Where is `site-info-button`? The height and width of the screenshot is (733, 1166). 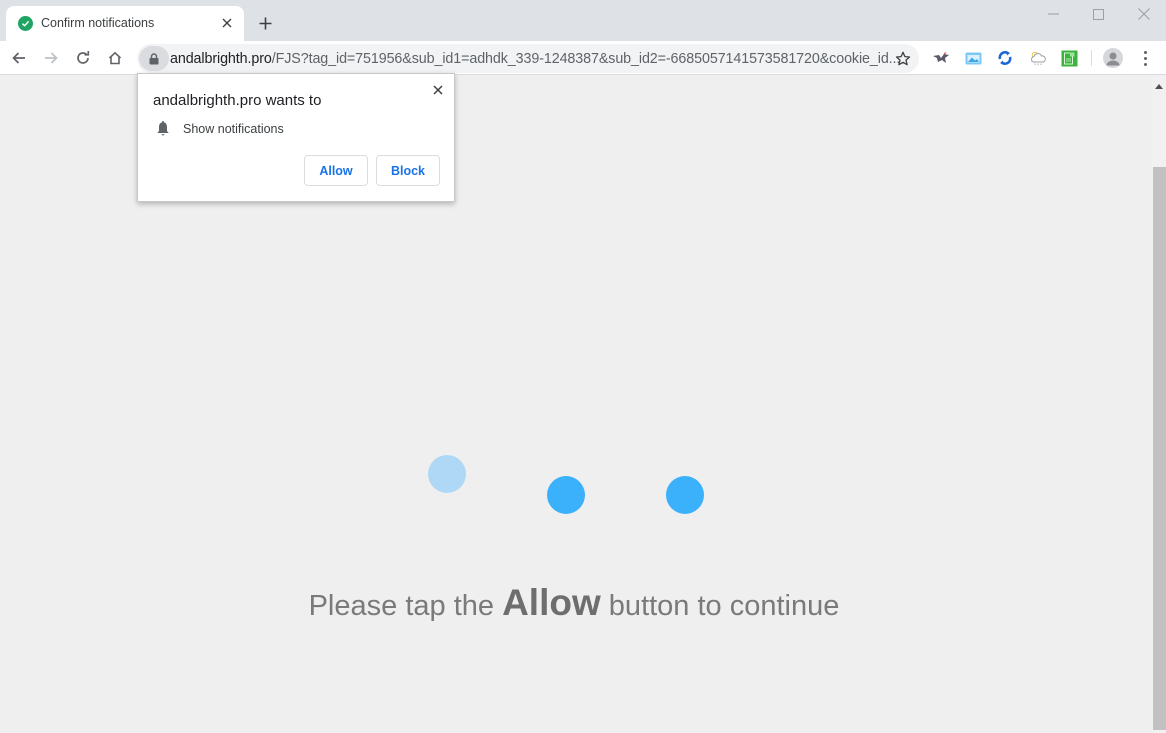
site-info-button is located at coordinates (154, 58).